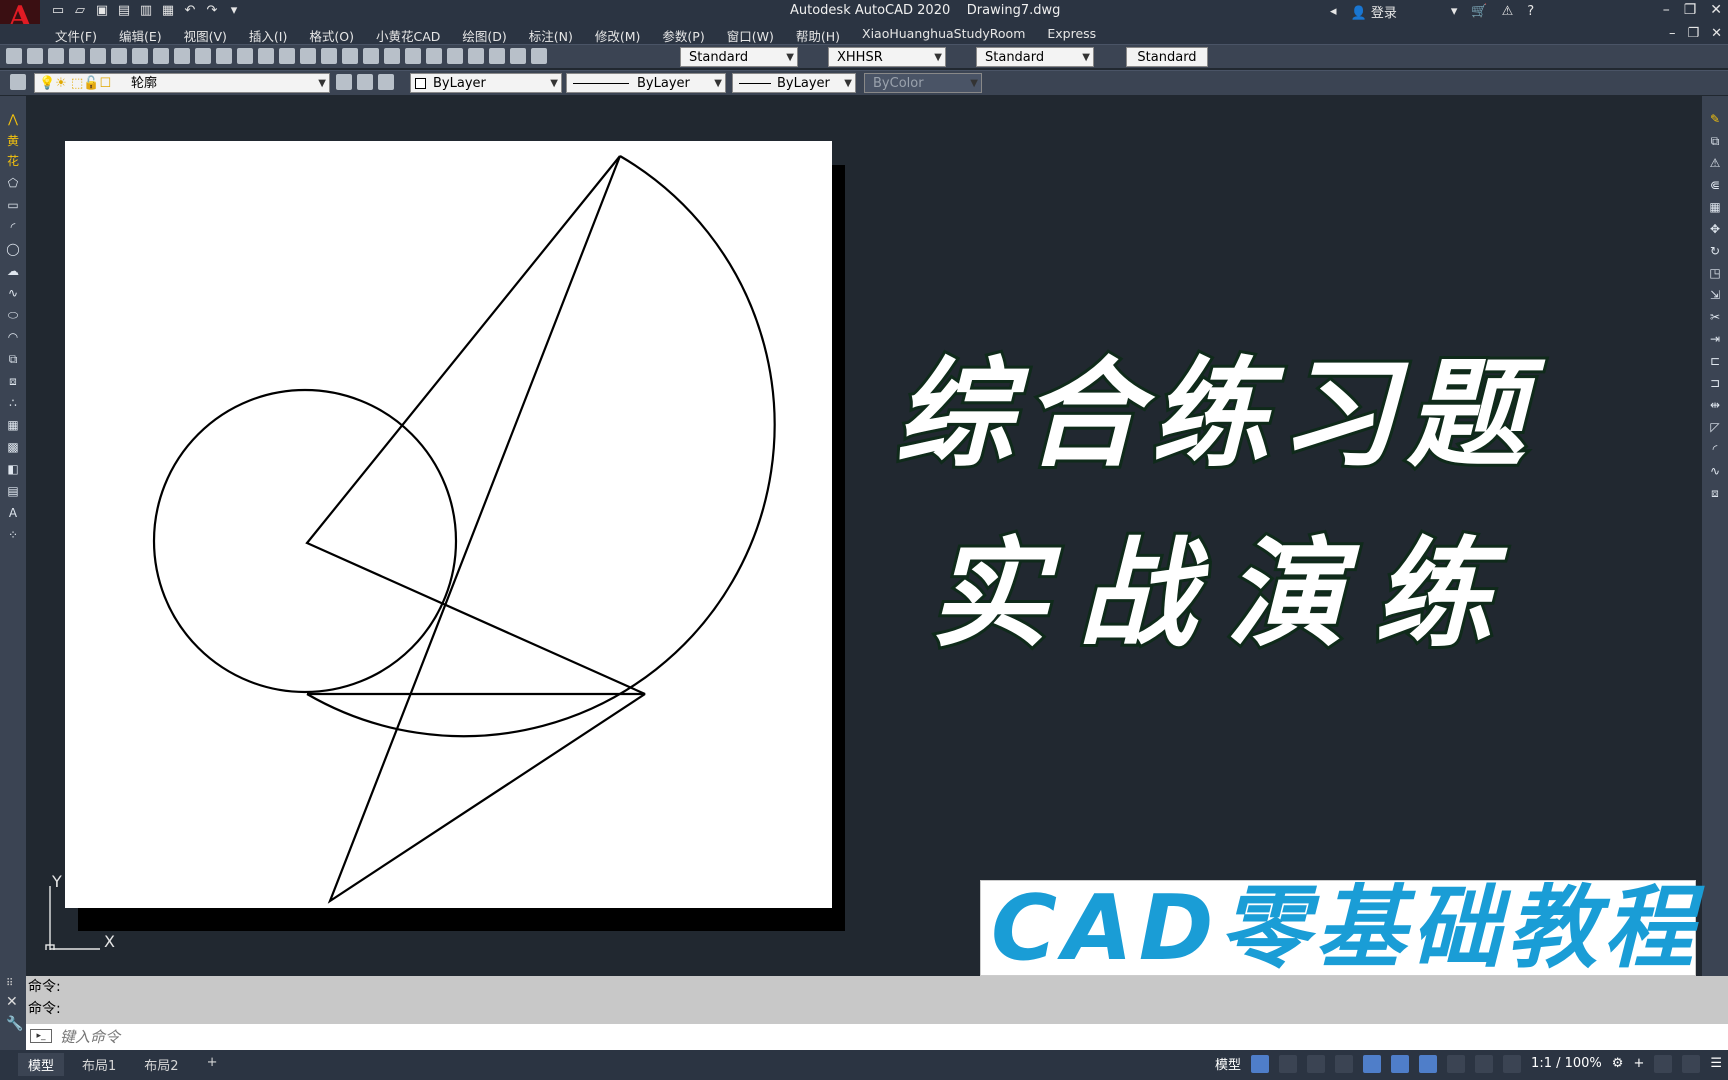 The image size is (1728, 1080). I want to click on snap-toggle-icon, so click(1288, 1063).